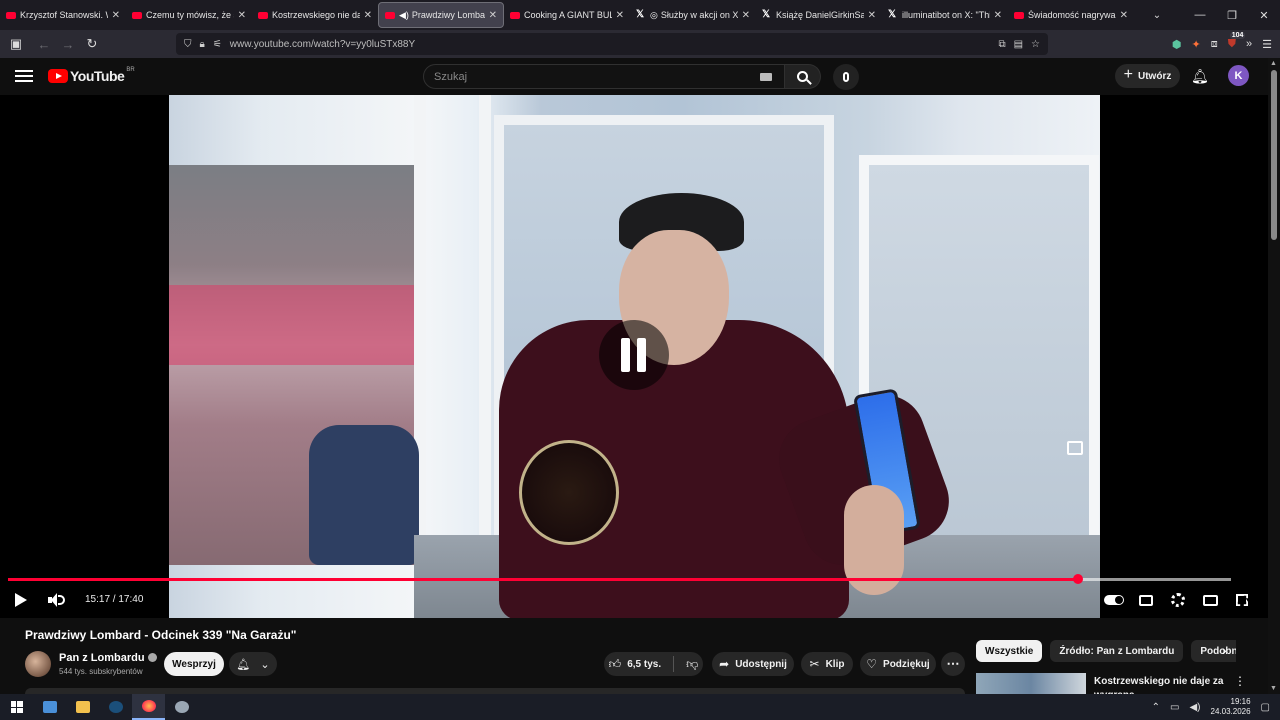 This screenshot has width=1280, height=720. I want to click on taskbar-file-explorer, so click(82, 707).